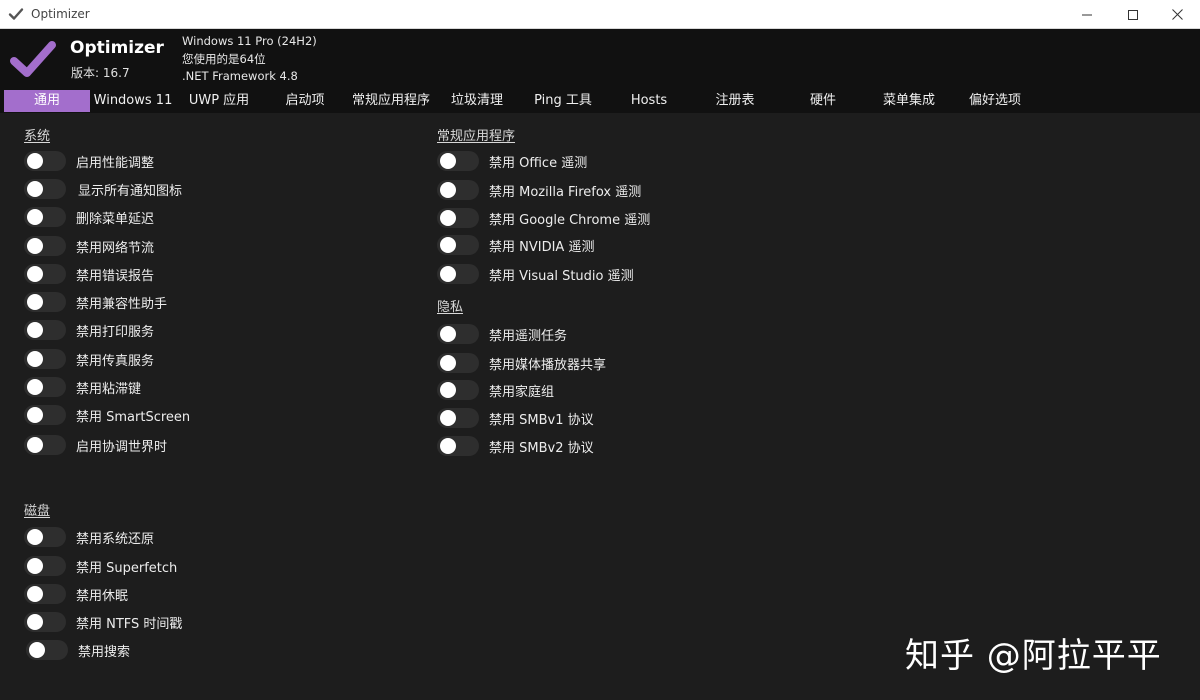  I want to click on tab-startup: 启动项, so click(305, 101).